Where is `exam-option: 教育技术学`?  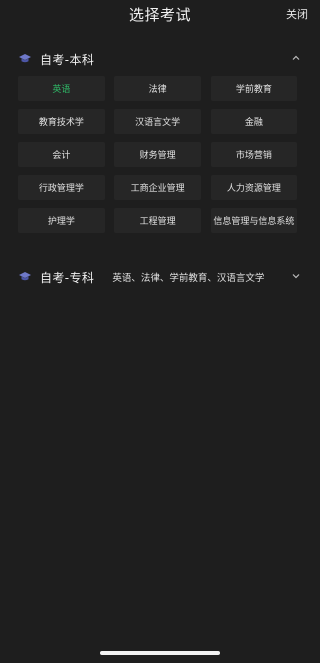 exam-option: 教育技术学 is located at coordinates (61, 121).